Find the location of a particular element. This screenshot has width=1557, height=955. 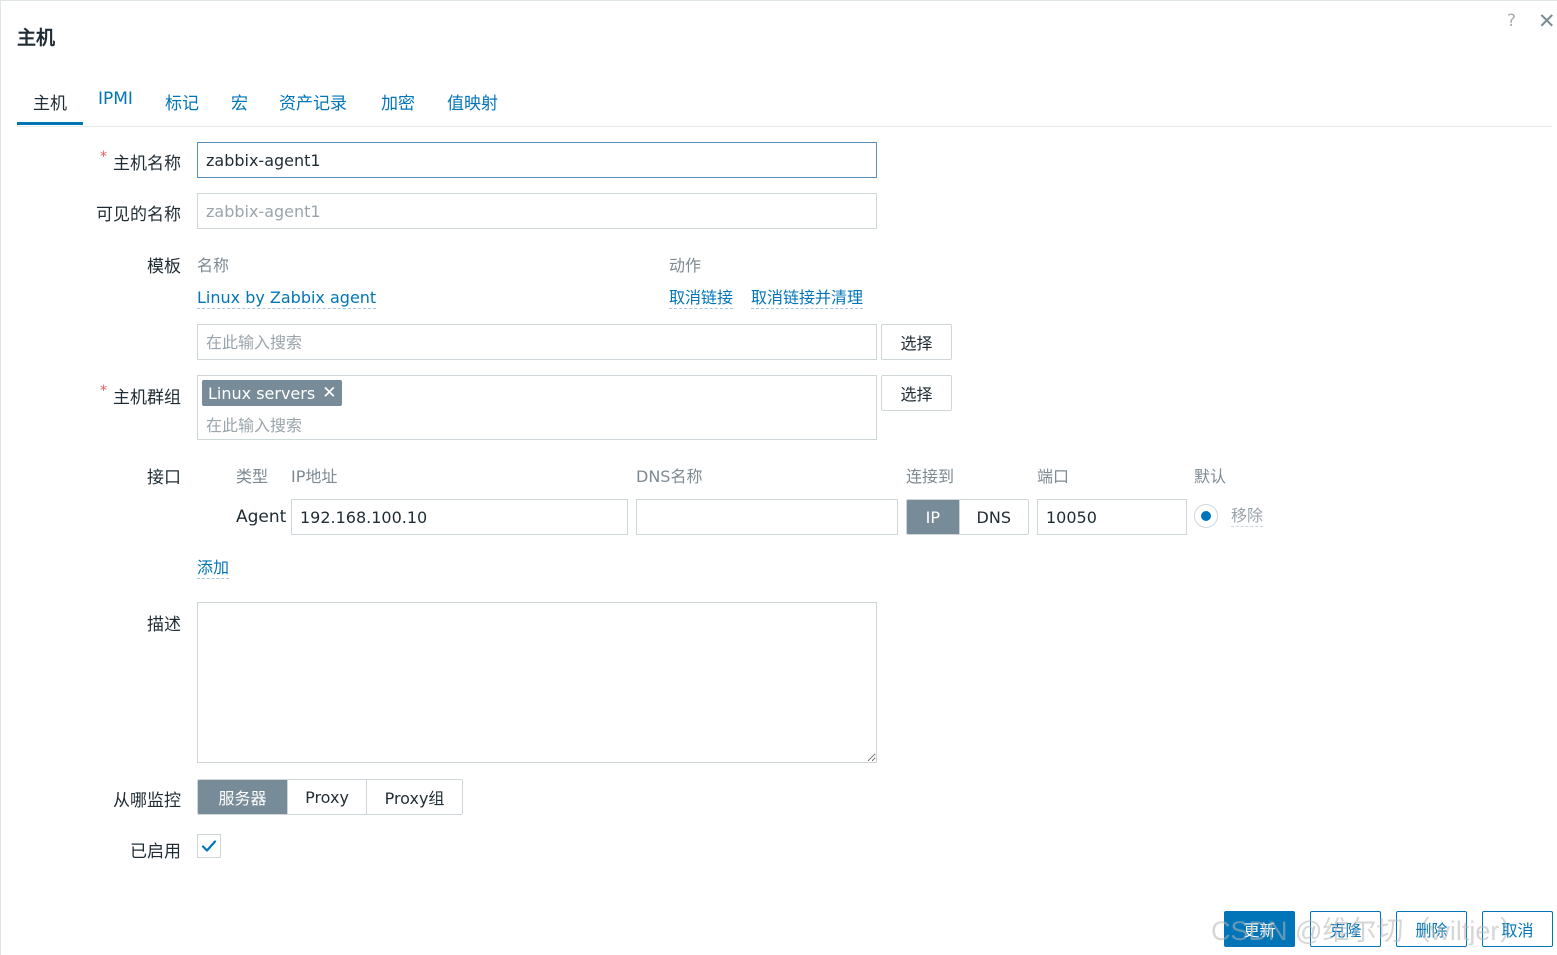

connect-ip-option: IP is located at coordinates (933, 517).